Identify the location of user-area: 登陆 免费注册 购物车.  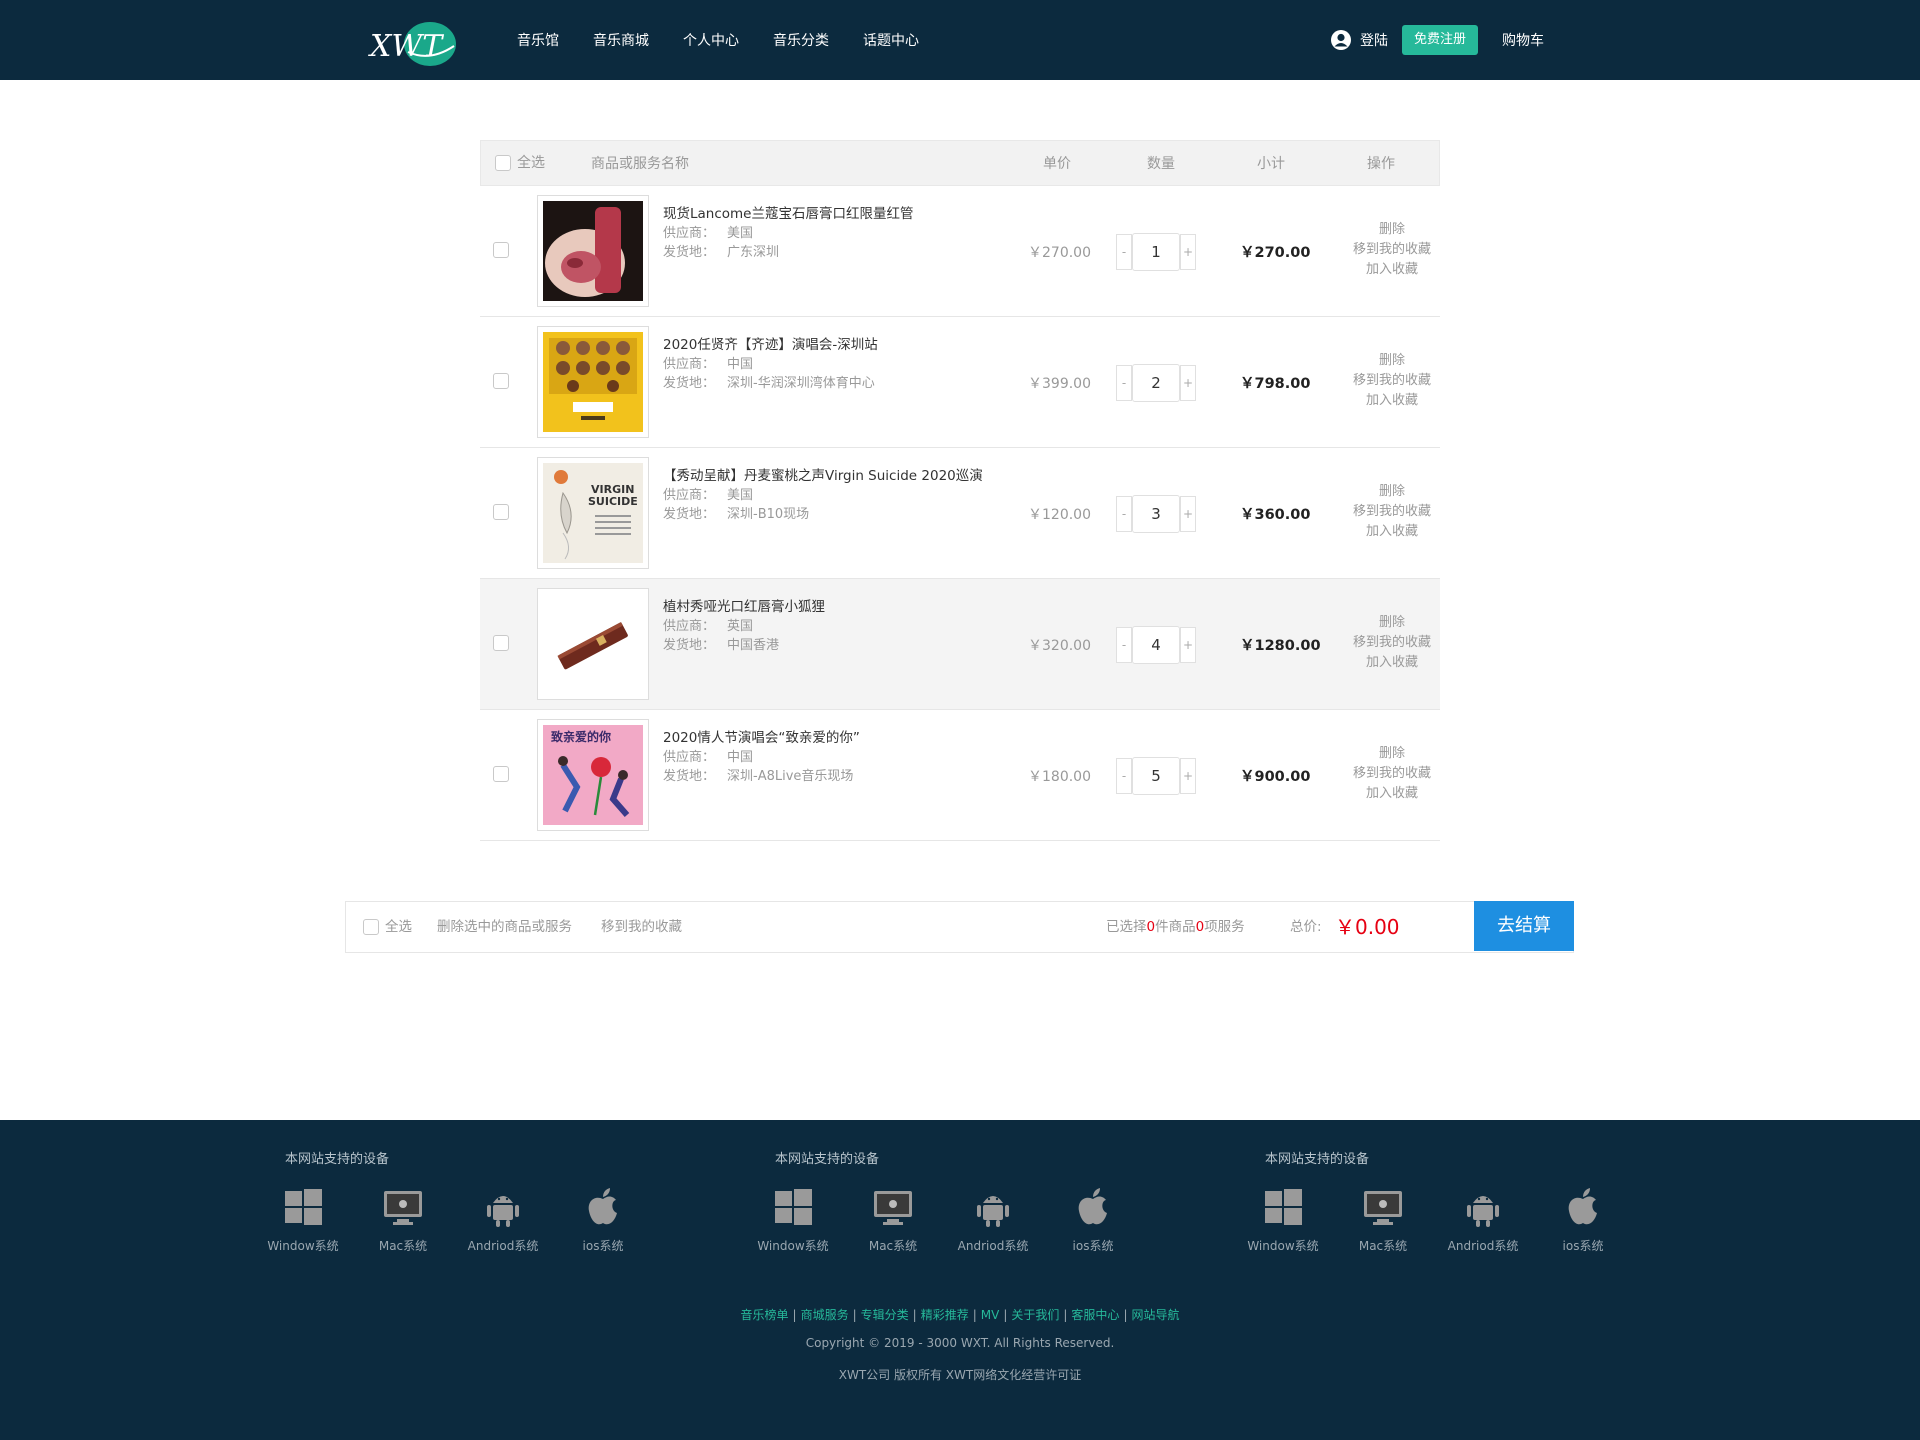
(1437, 40).